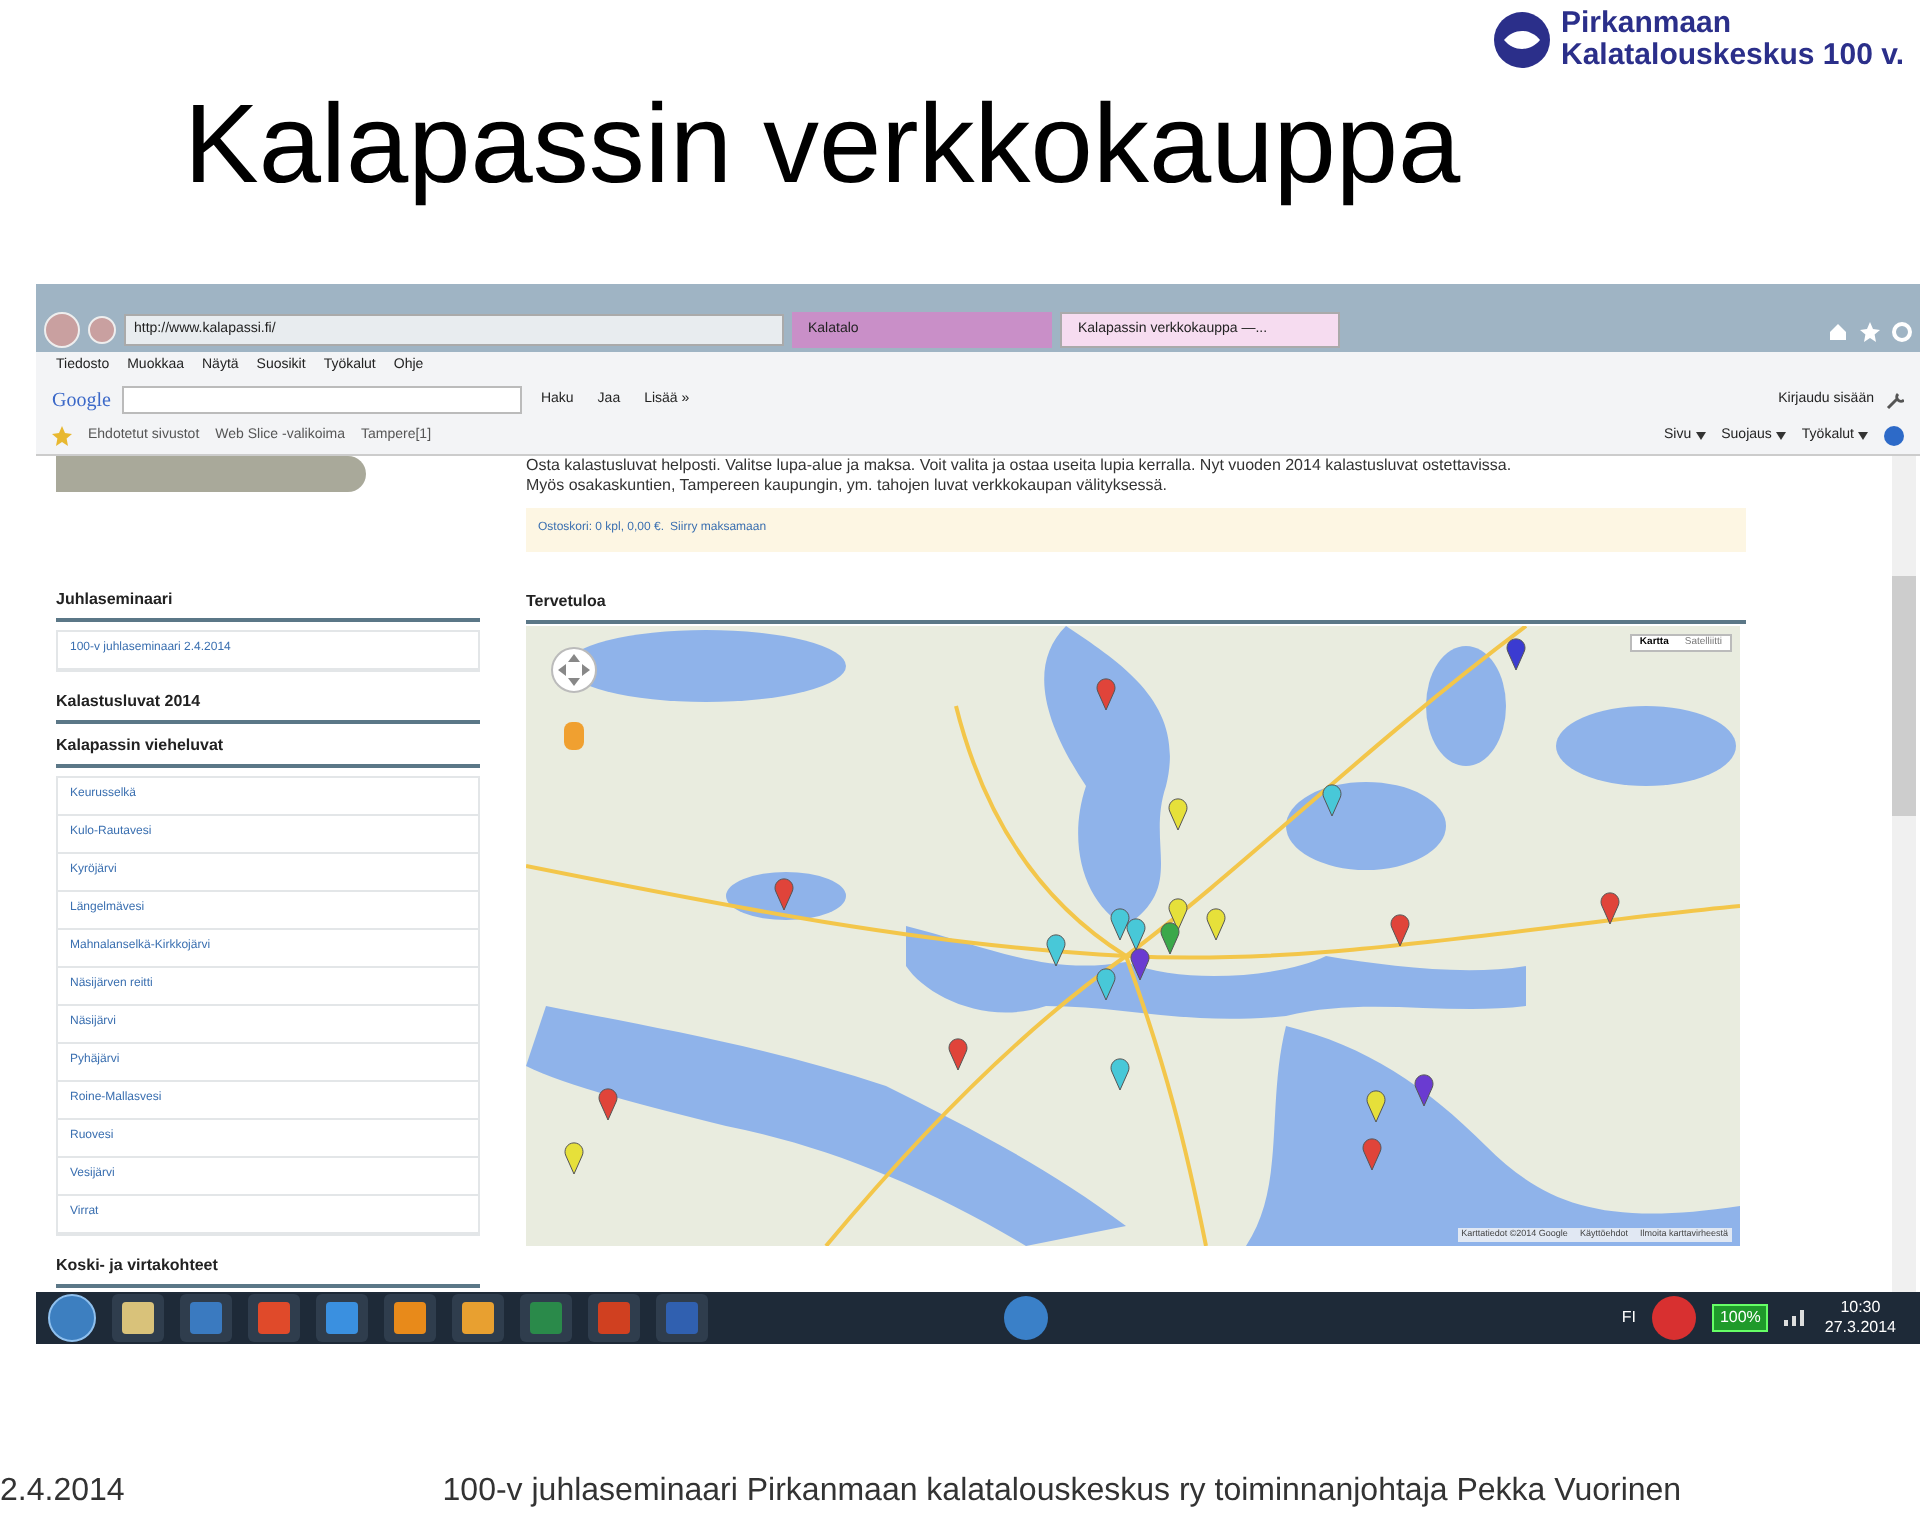  Describe the element at coordinates (268, 1267) in the screenshot. I see `sidebar-heading: Koski- ja virtakohteet` at that location.